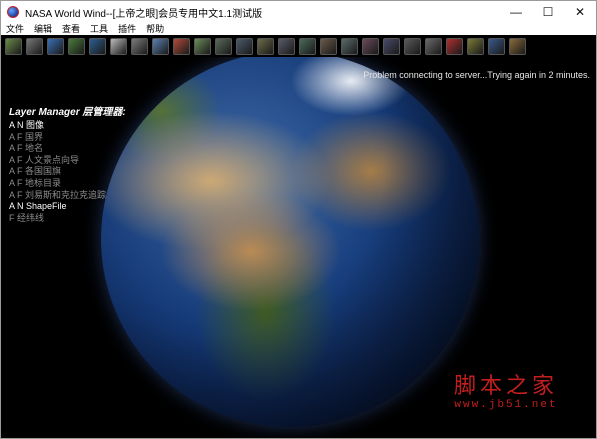 The height and width of the screenshot is (439, 597). I want to click on layers-icon, so click(13, 46).